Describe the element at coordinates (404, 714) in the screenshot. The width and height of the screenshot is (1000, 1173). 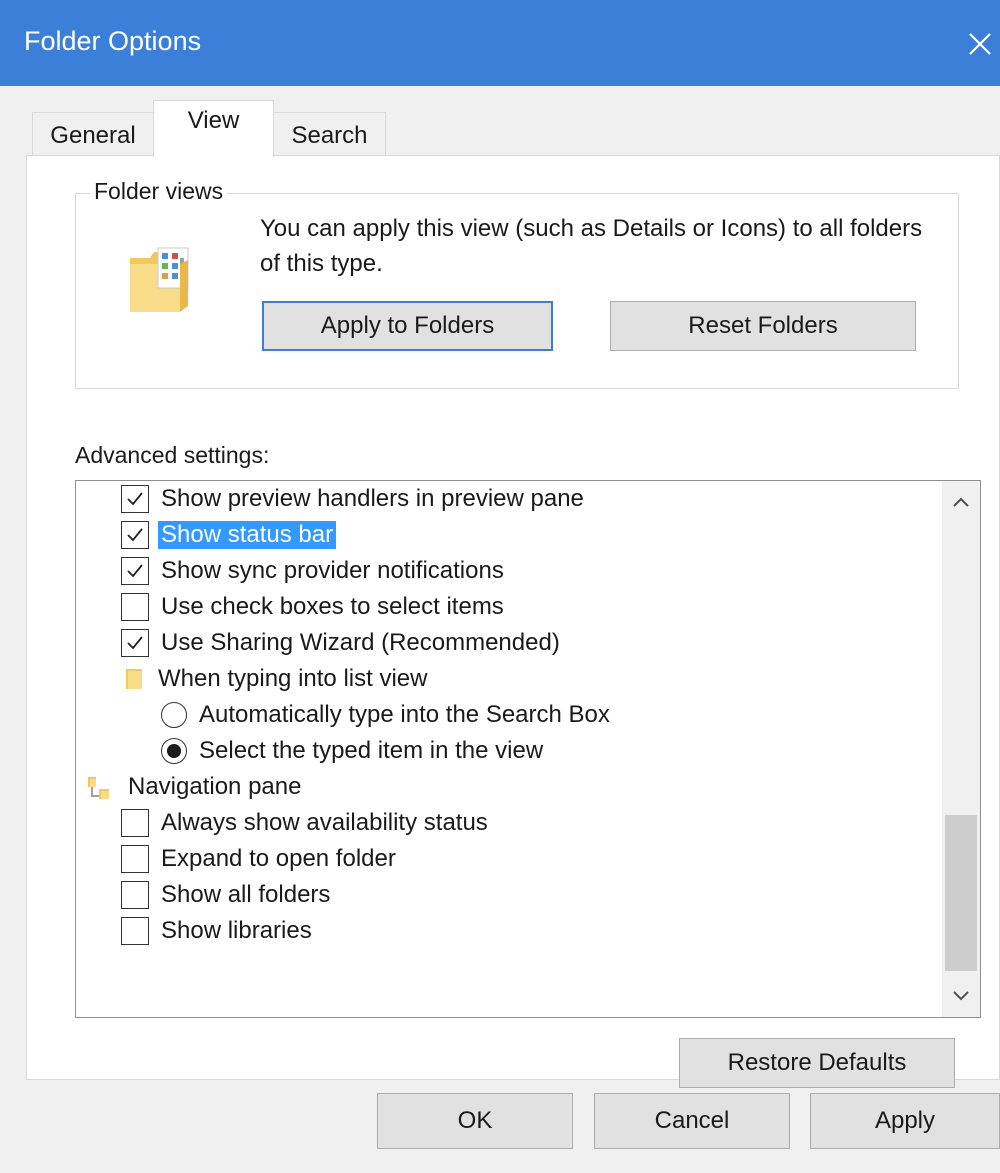
I see `list-item-label: Automatically type into the Search Box` at that location.